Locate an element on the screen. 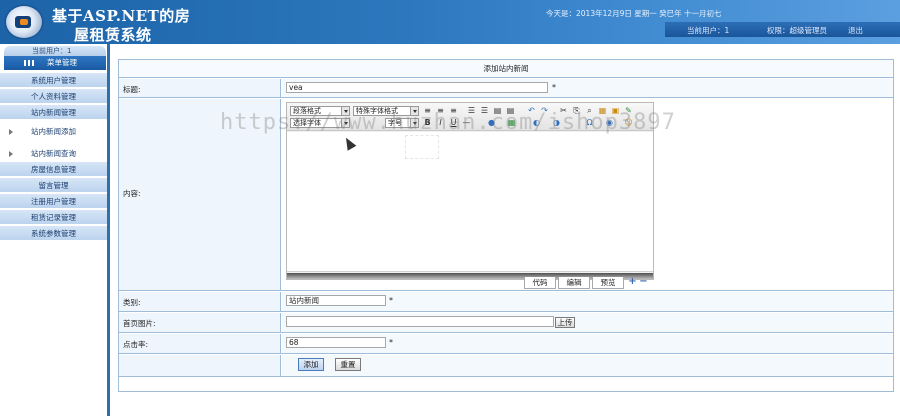 The height and width of the screenshot is (416, 900). category-row: 类别: 站内新闻 * is located at coordinates (506, 302).